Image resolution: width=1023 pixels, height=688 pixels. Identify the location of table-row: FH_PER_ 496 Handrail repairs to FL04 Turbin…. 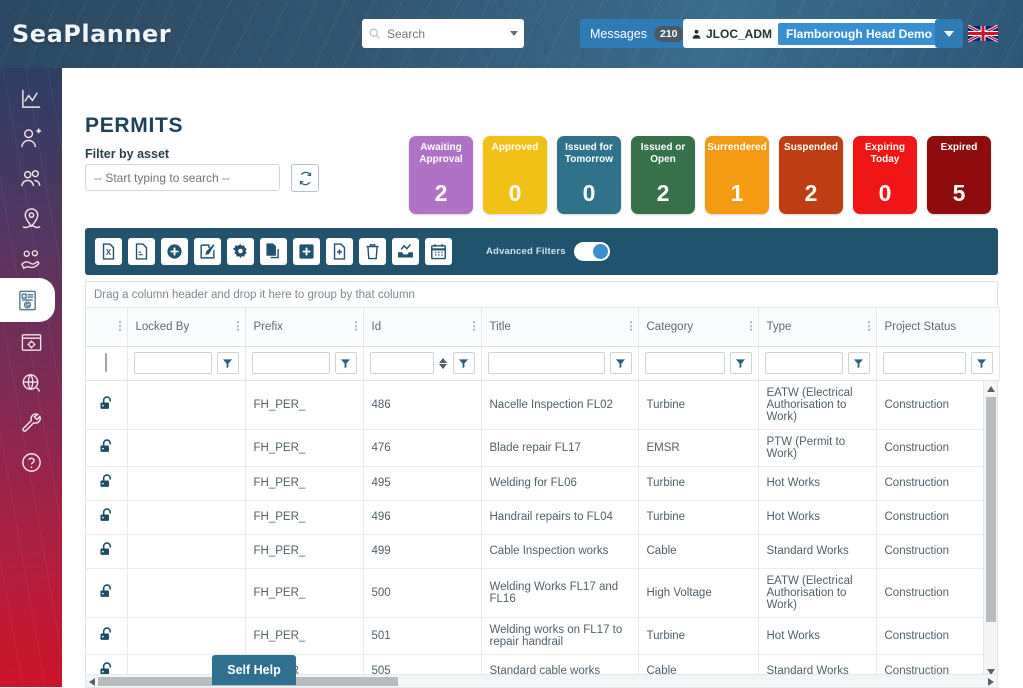
(541, 517).